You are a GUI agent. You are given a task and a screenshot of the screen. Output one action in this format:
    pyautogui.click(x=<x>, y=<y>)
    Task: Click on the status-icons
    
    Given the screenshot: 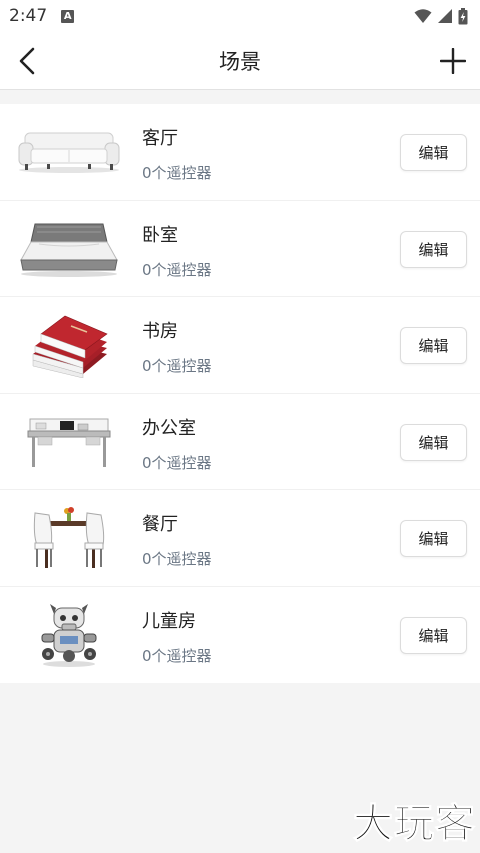 What is the action you would take?
    pyautogui.click(x=441, y=16)
    